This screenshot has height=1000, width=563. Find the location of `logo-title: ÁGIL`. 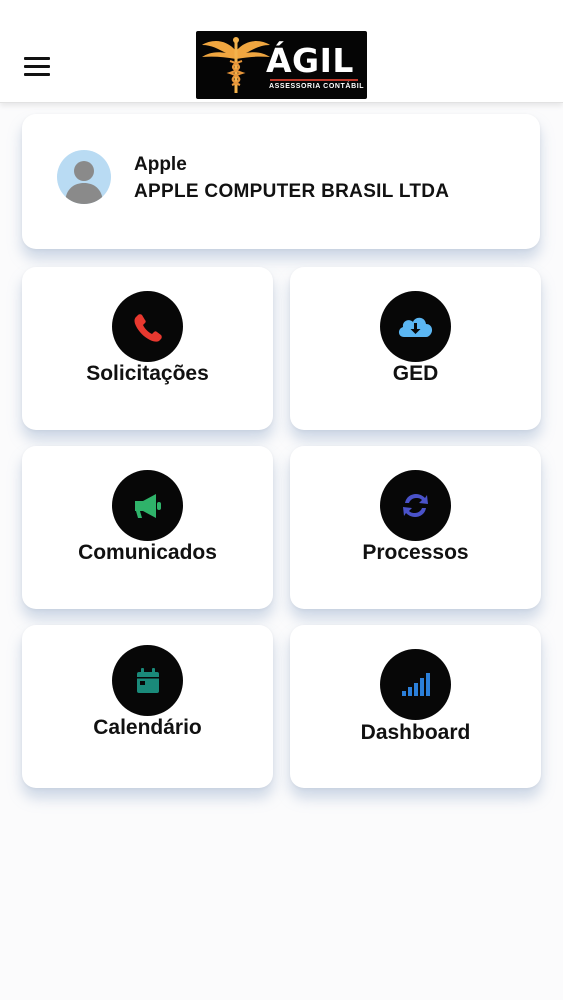

logo-title: ÁGIL is located at coordinates (310, 60).